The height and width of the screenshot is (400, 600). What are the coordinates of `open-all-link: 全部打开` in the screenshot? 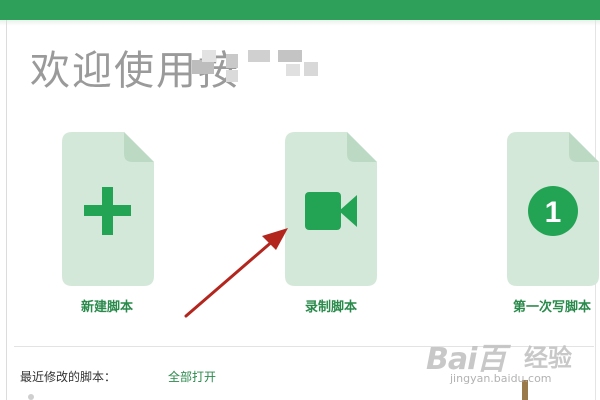 It's located at (192, 376).